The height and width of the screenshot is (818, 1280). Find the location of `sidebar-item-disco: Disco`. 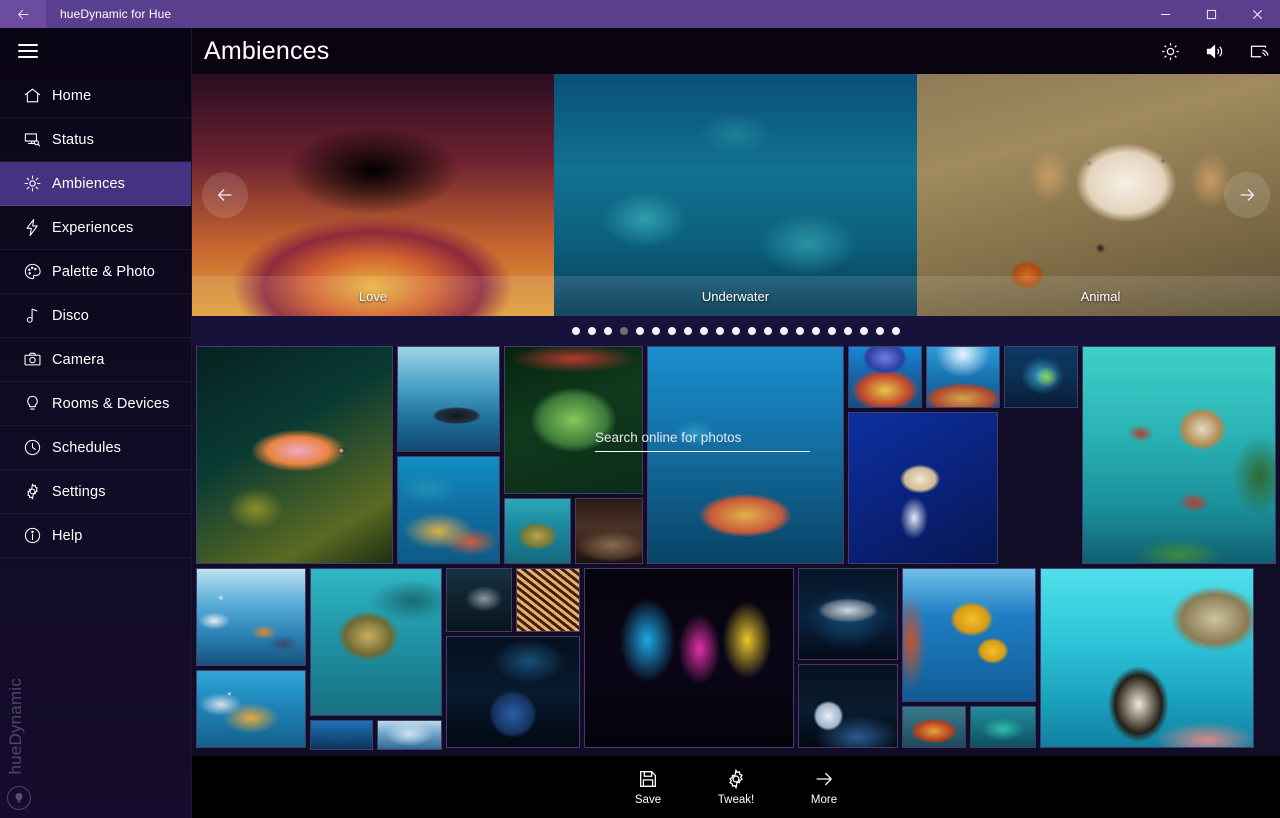

sidebar-item-disco: Disco is located at coordinates (95, 316).